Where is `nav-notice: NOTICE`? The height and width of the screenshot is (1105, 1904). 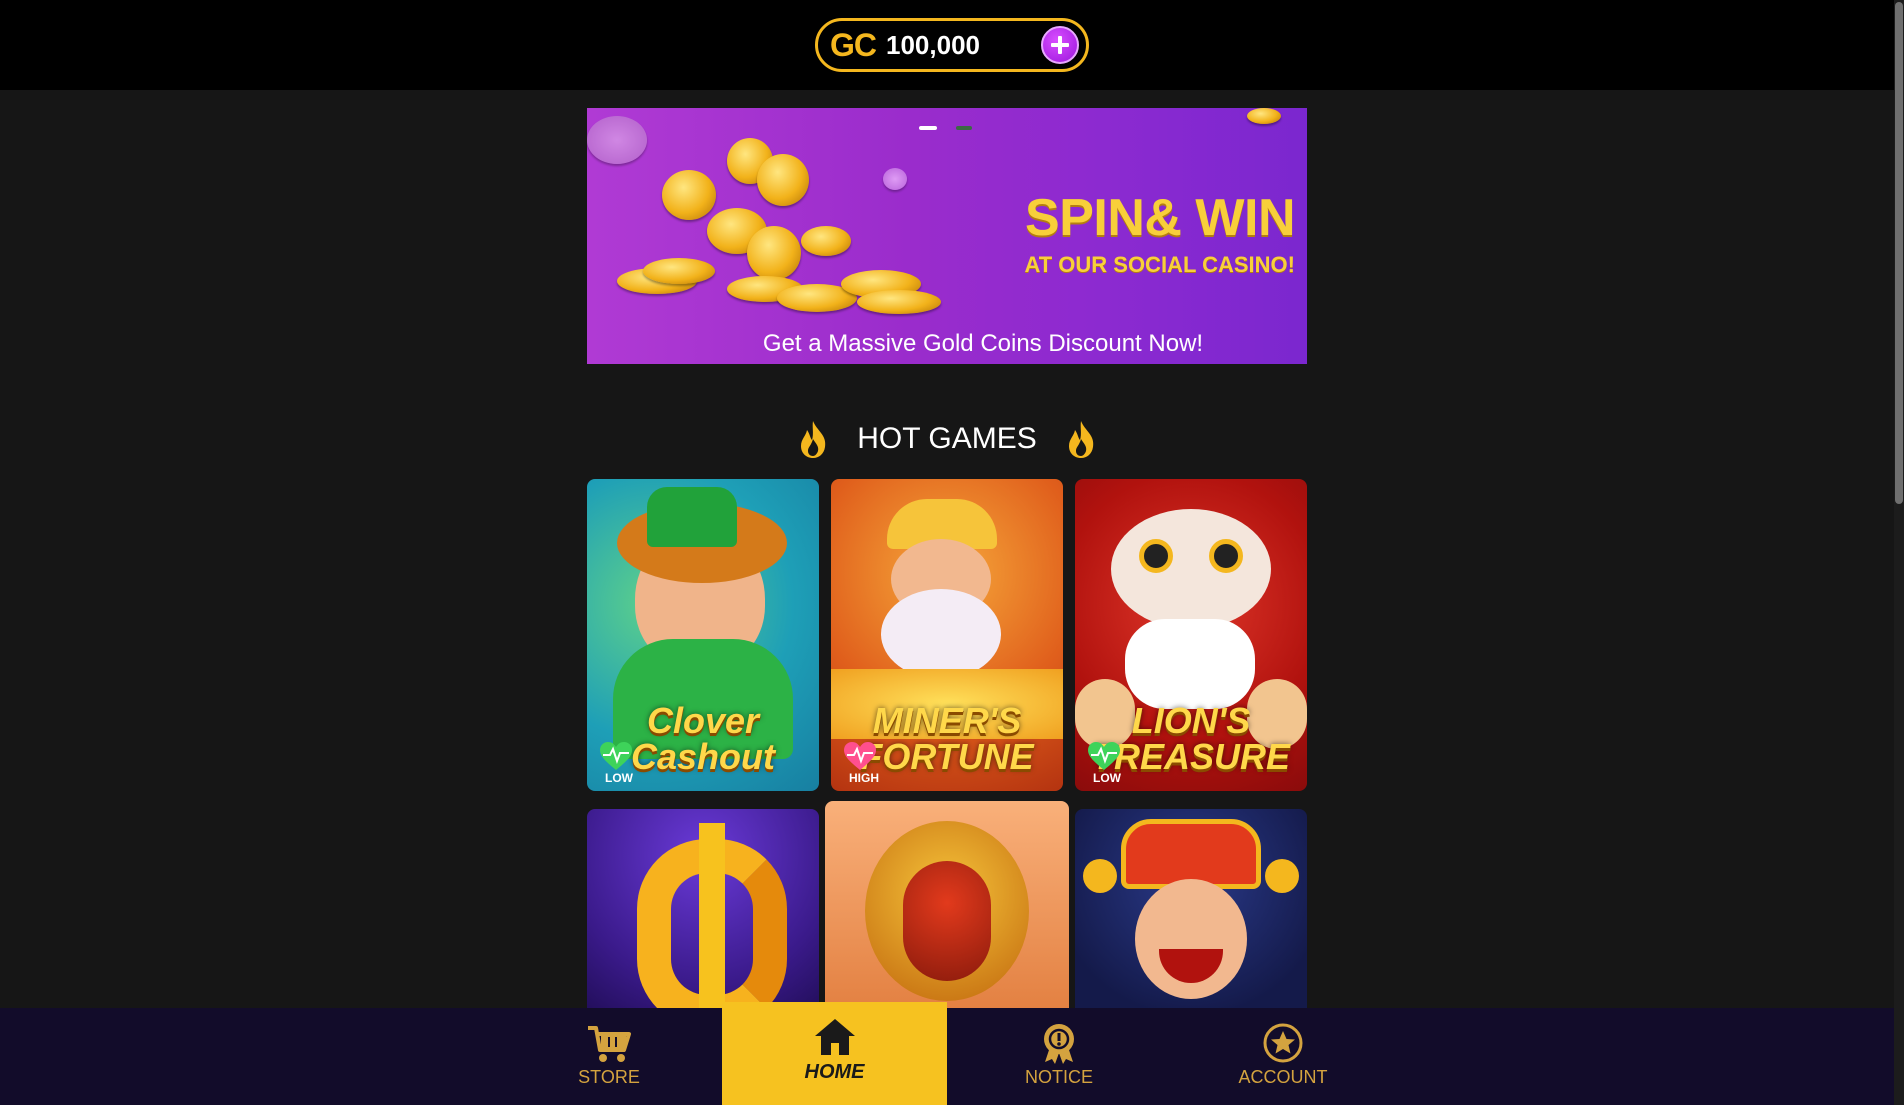 nav-notice: NOTICE is located at coordinates (1059, 1056).